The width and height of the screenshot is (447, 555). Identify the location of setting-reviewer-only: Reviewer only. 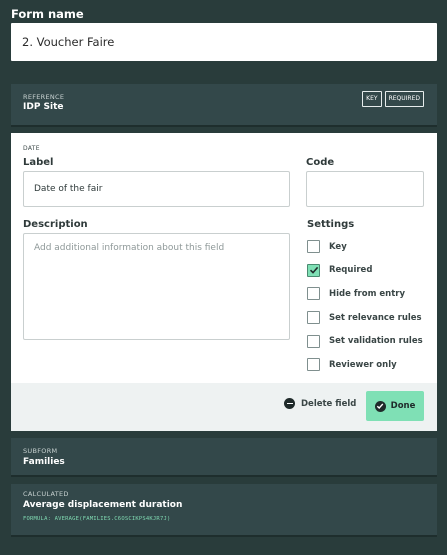
(365, 365).